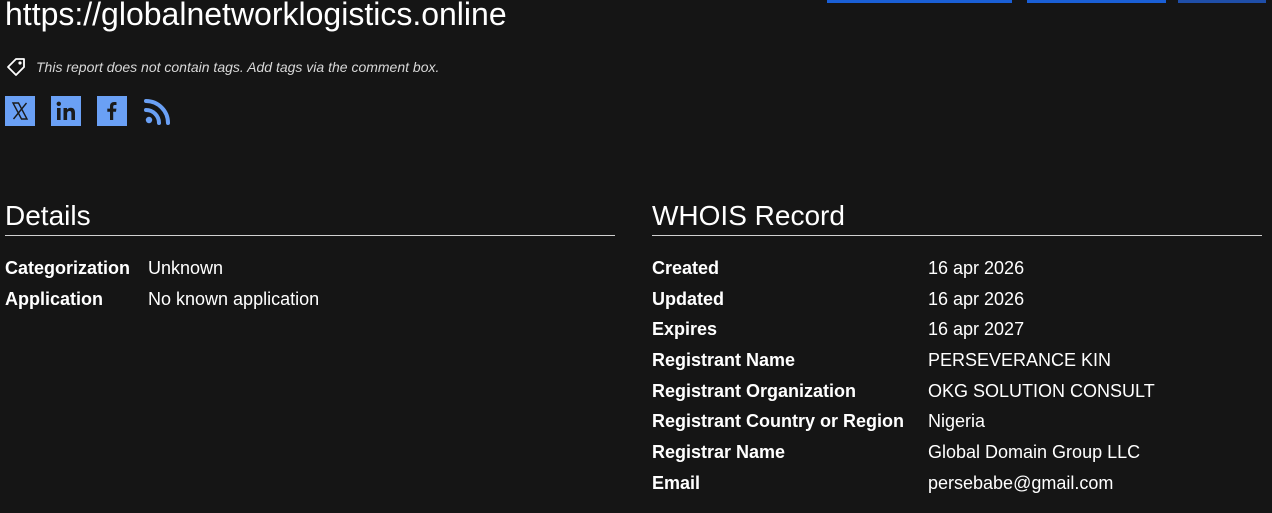 The height and width of the screenshot is (513, 1272). I want to click on whois-value: persebabe@gmail.com, so click(1021, 482).